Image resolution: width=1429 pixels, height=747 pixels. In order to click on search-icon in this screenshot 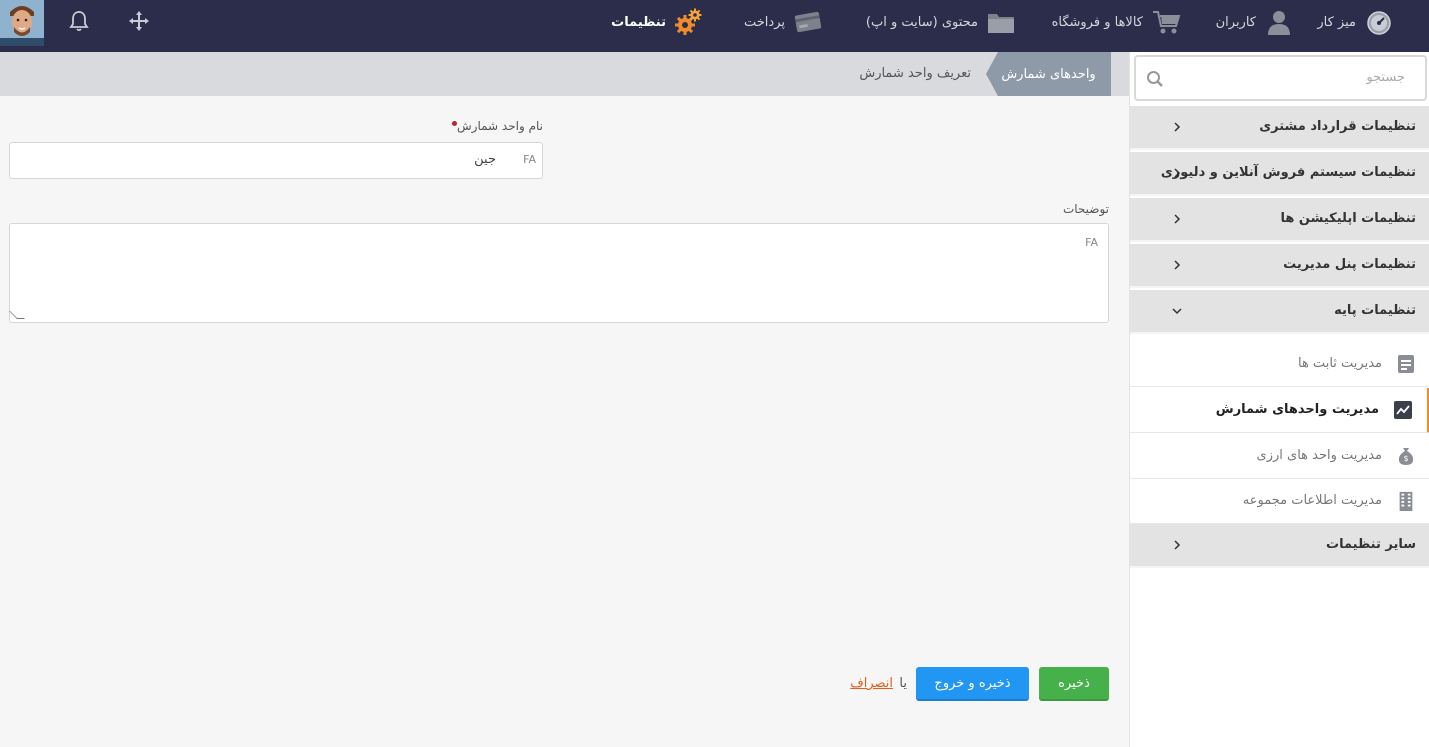, I will do `click(1155, 79)`.